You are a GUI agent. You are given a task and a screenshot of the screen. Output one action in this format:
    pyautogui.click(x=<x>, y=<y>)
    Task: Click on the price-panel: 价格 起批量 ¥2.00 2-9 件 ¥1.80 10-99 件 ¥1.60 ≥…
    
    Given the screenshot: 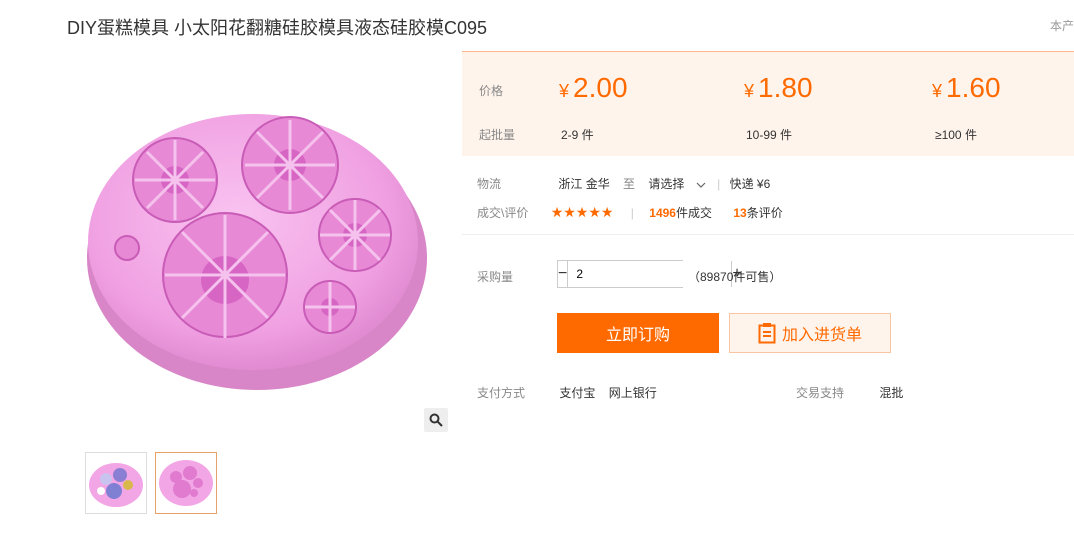 What is the action you would take?
    pyautogui.click(x=768, y=103)
    